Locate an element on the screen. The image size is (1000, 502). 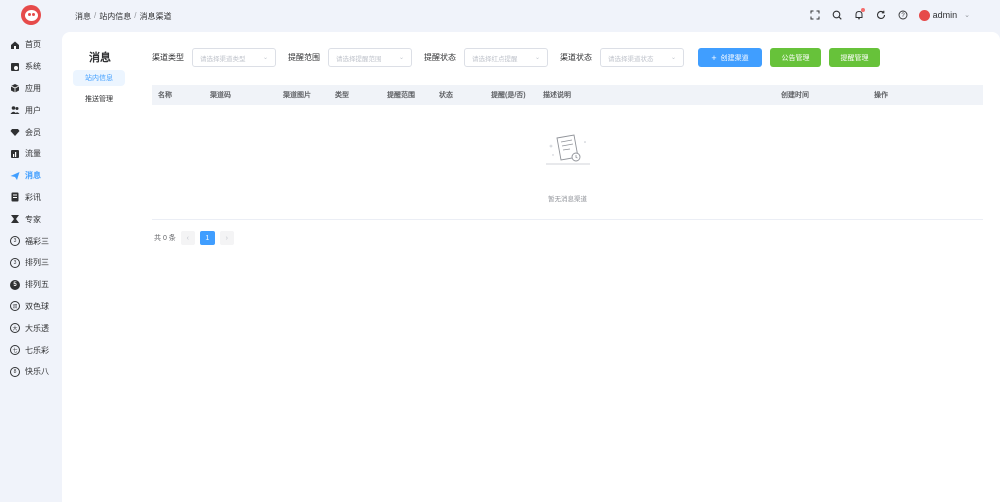
system-icon is located at coordinates (15, 67).